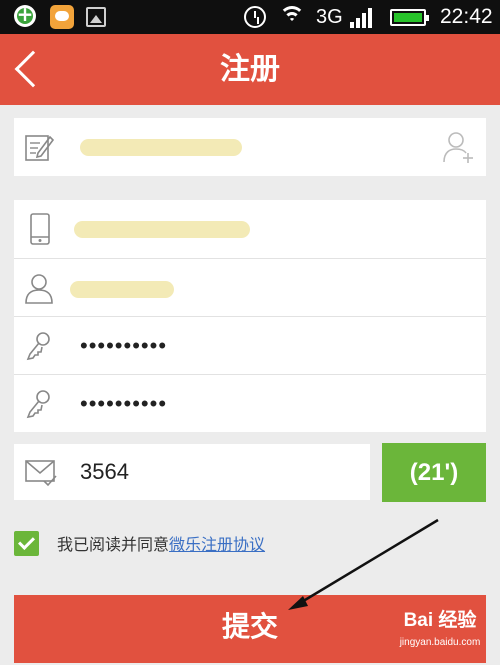  Describe the element at coordinates (440, 642) in the screenshot. I see `watermark-url: jingyan.baidu.com` at that location.